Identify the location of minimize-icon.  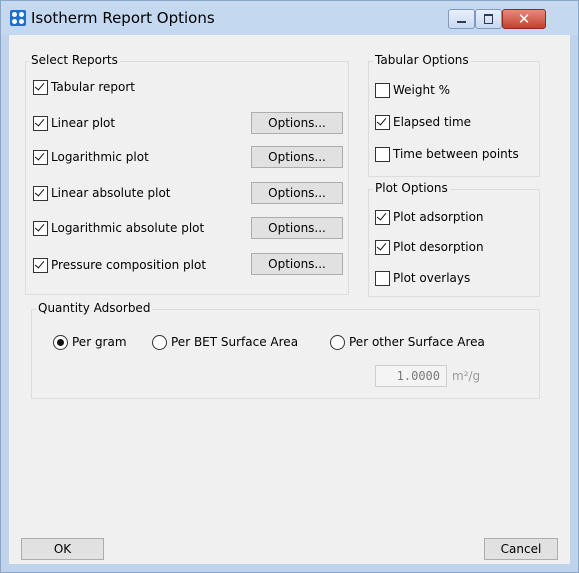
(461, 22).